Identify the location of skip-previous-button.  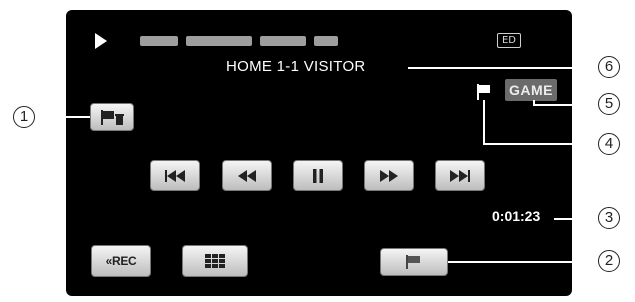
(175, 175).